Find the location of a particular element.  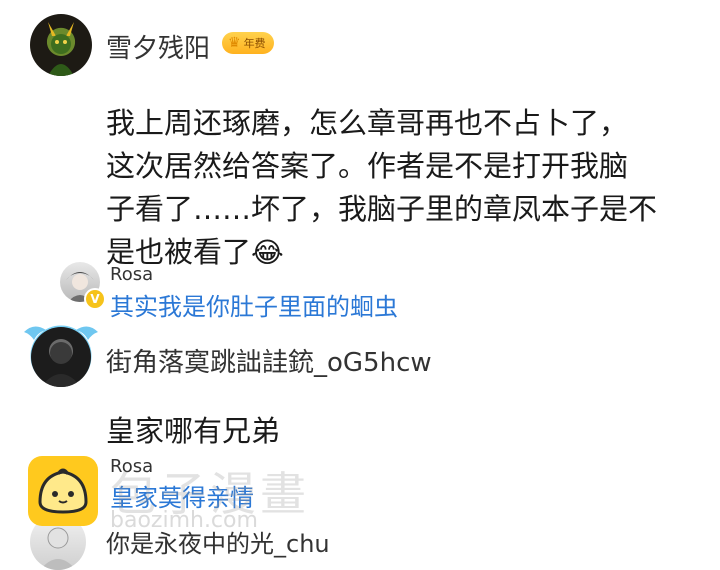

bun-mascot-icon is located at coordinates (63, 491).